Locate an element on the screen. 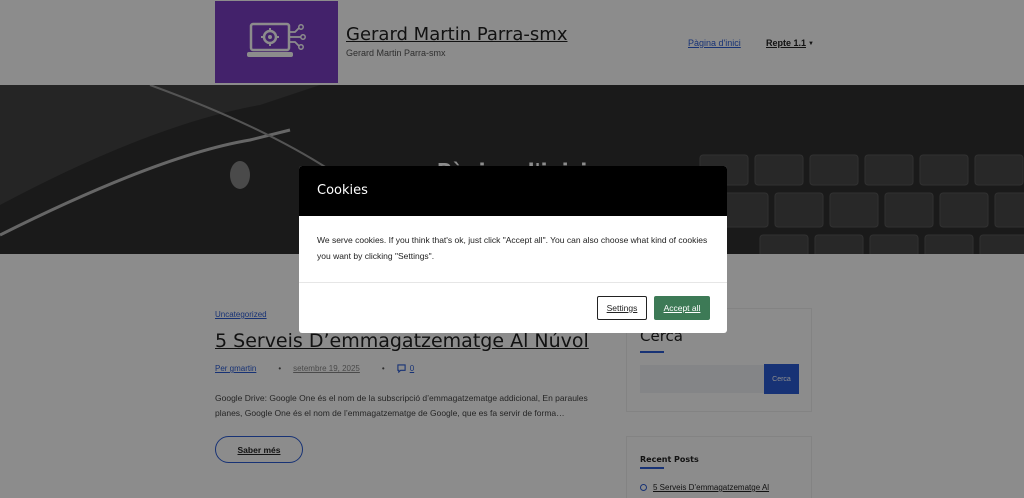 The height and width of the screenshot is (498, 1024). divider is located at coordinates (513, 282).